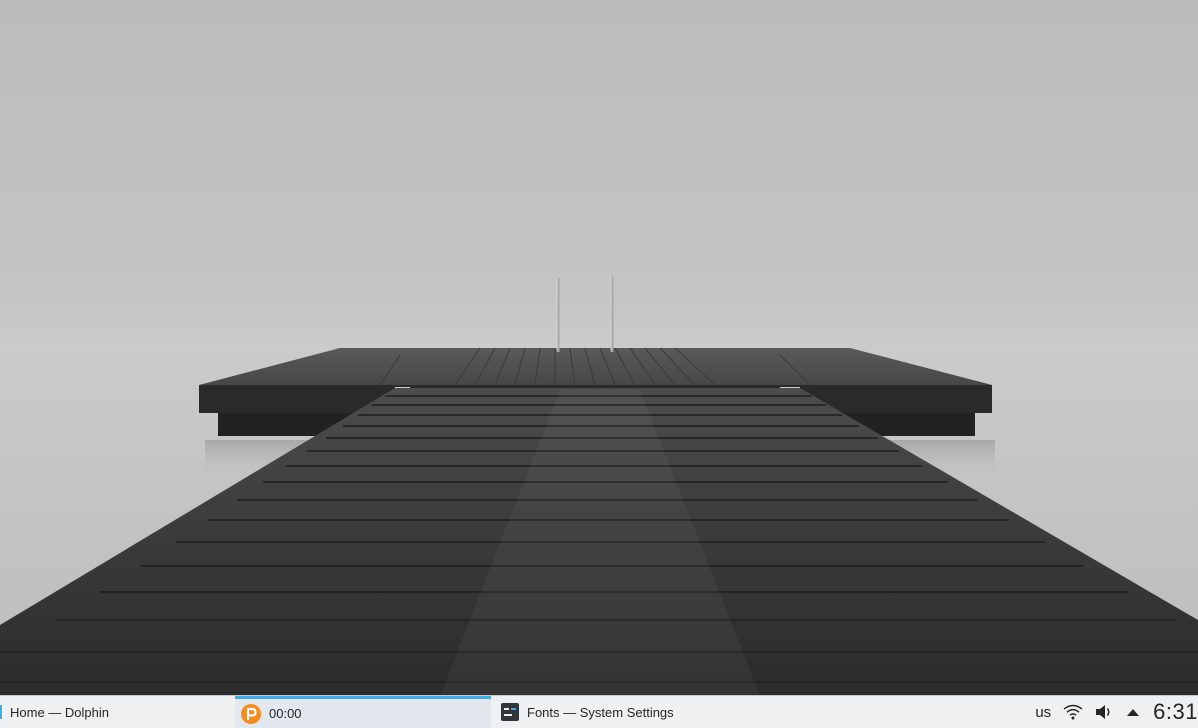 This screenshot has height=728, width=1198. Describe the element at coordinates (1043, 712) in the screenshot. I see `keyboard-layout-indicator: us` at that location.